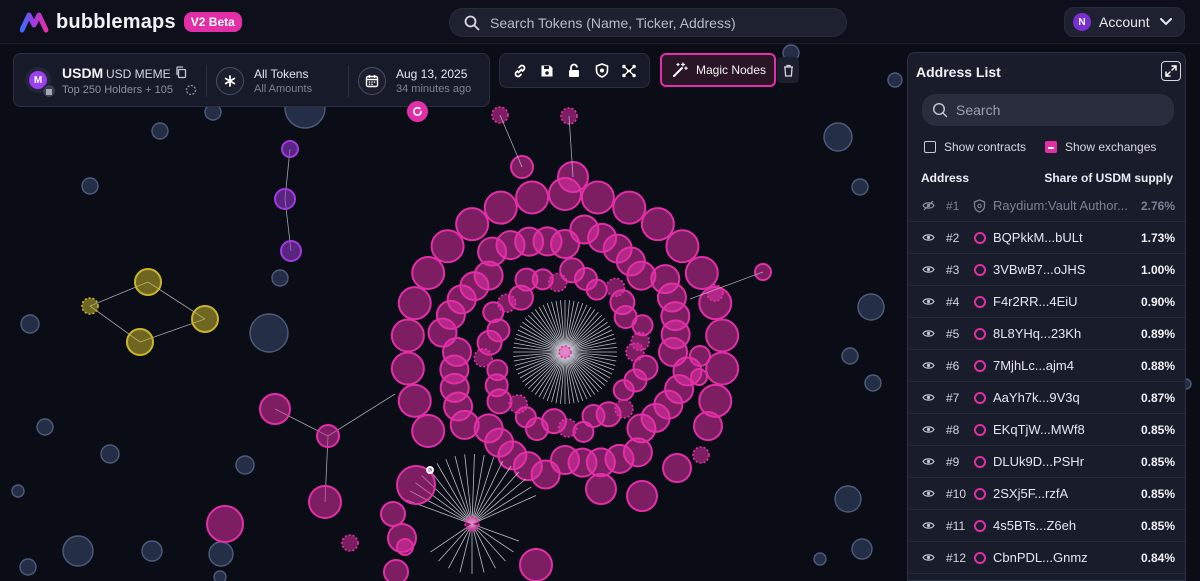  Describe the element at coordinates (1038, 461) in the screenshot. I see `address-text: DLUk9D...PSHr` at that location.